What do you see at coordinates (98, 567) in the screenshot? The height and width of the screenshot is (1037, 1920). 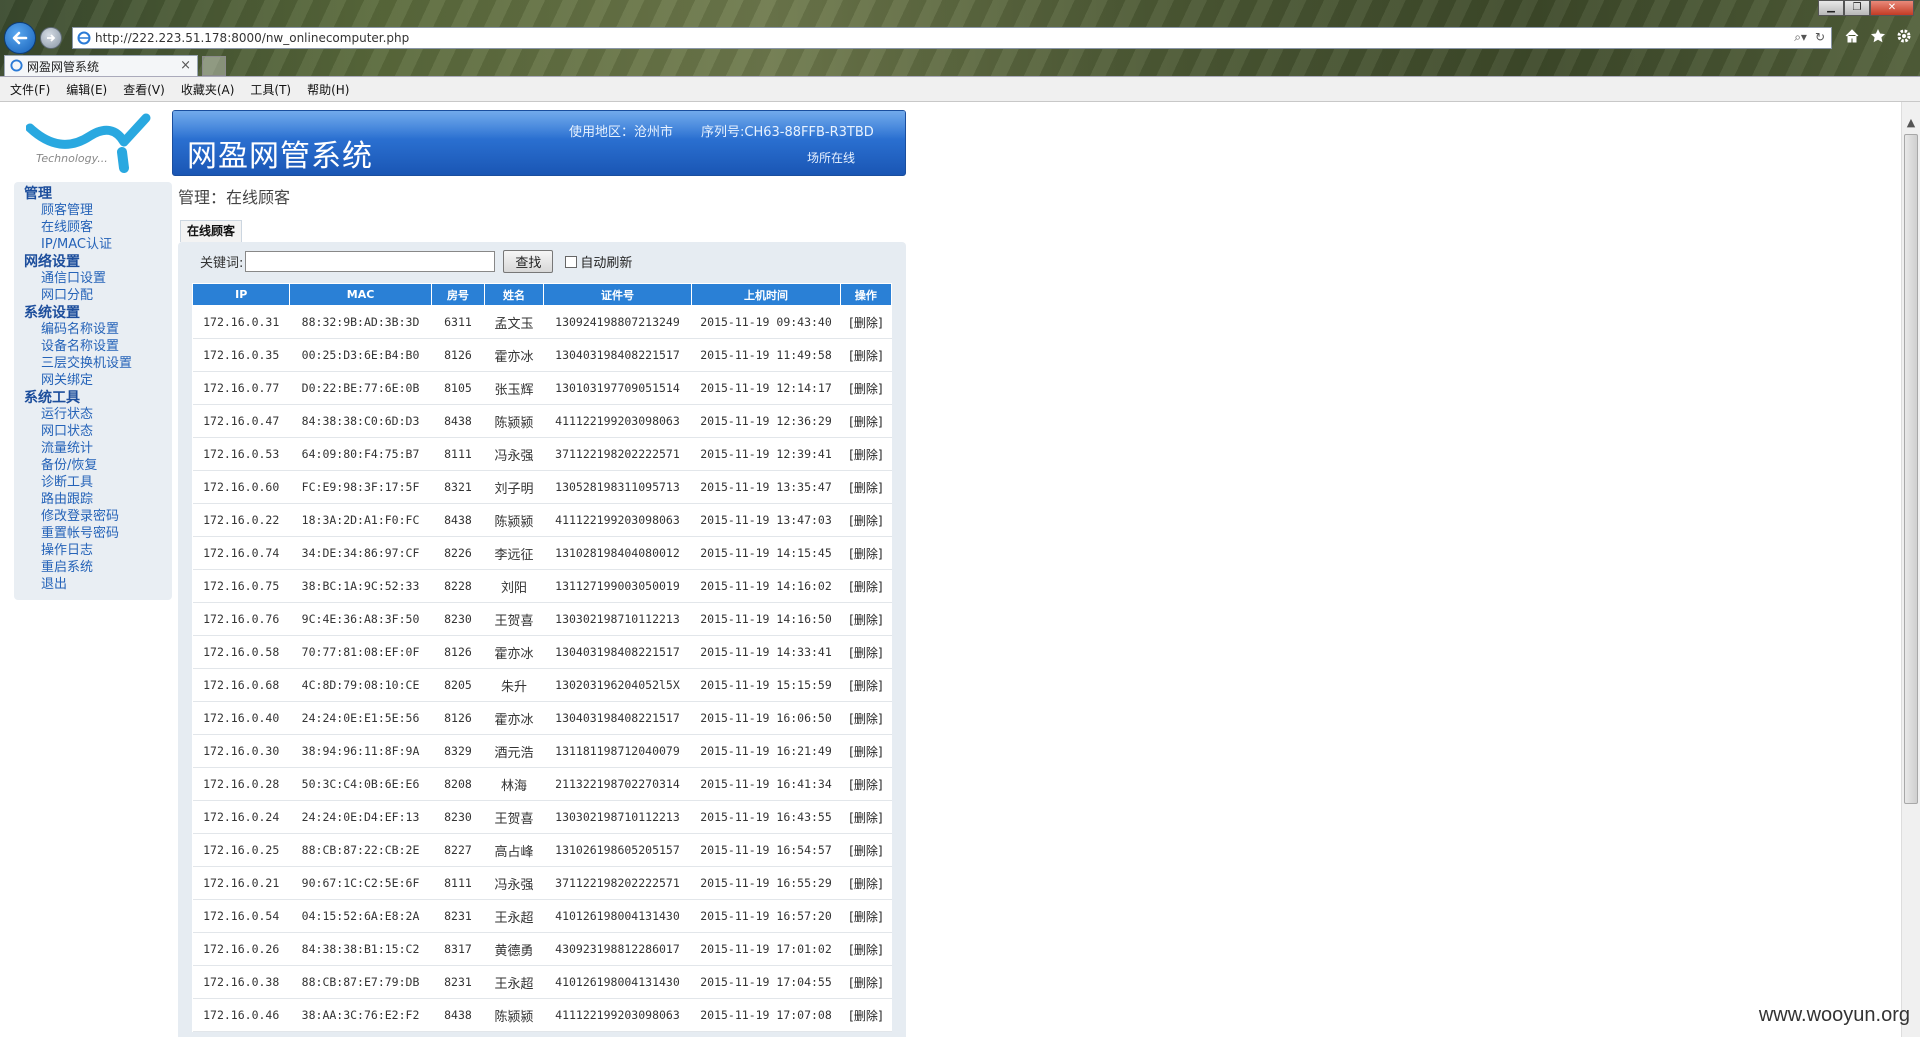 I see `sidebar-item-reboot: 重启系统` at bounding box center [98, 567].